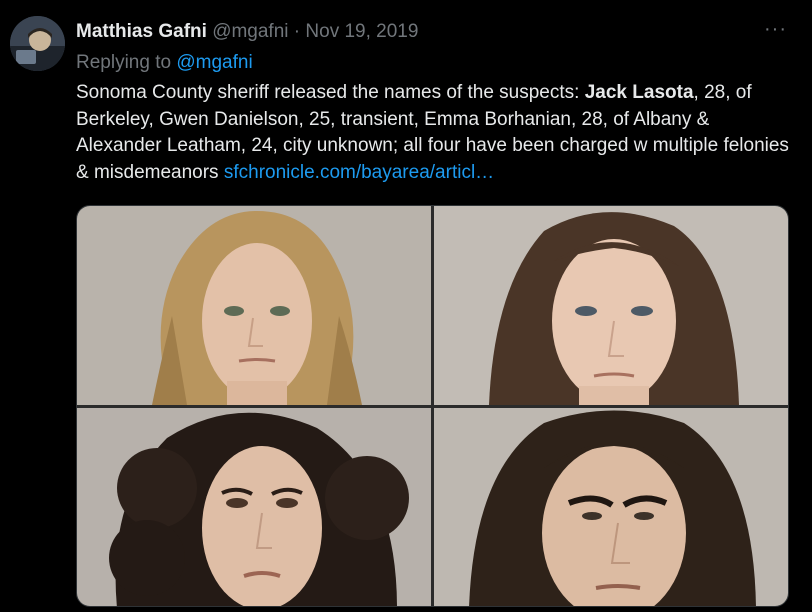 The width and height of the screenshot is (812, 612). I want to click on tweet-text-bold: Jack Lasota, so click(639, 92).